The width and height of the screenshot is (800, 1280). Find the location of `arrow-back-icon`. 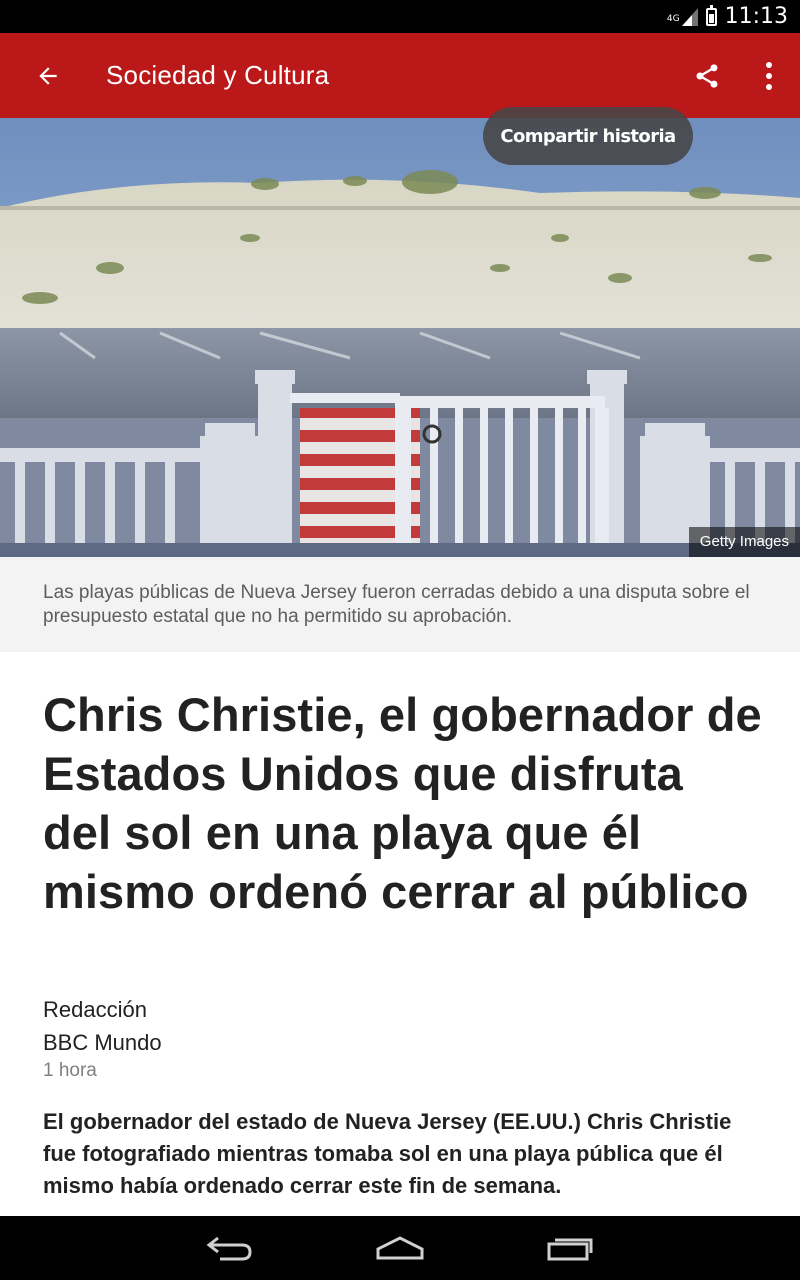

arrow-back-icon is located at coordinates (48, 75).